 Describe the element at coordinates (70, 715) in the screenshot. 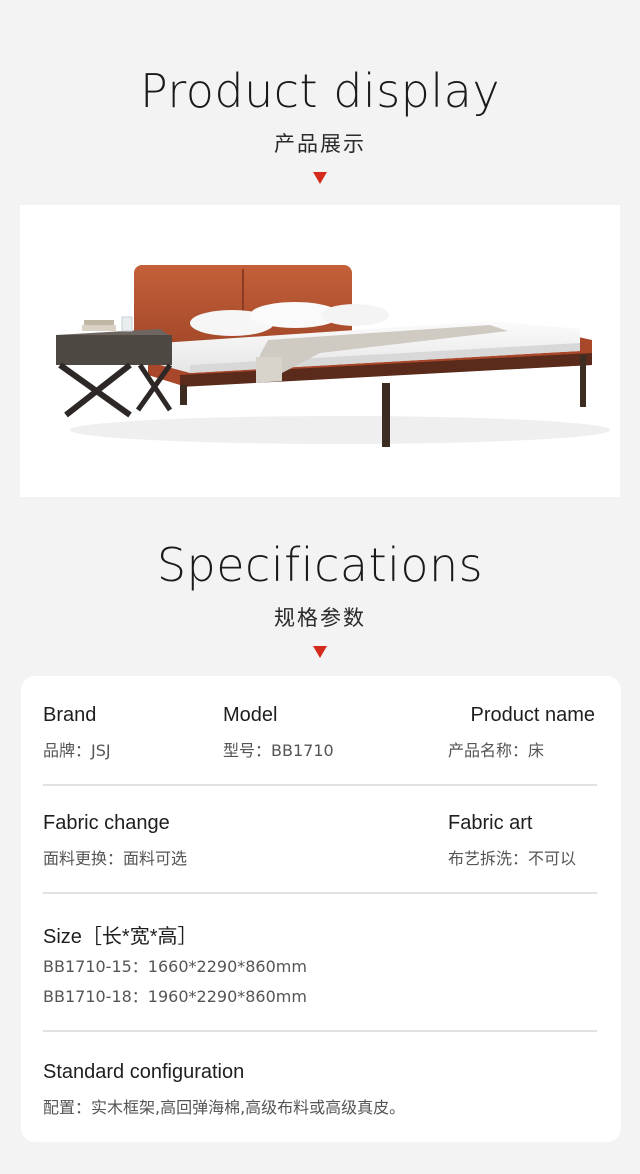

I see `brand-label: Brand` at that location.